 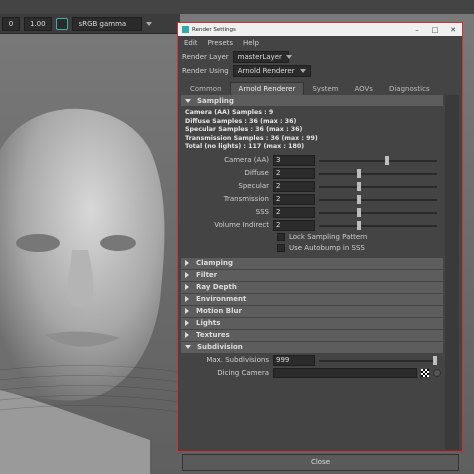 I want to click on window-titlebar: Render Settings – □ ✕, so click(x=320, y=29).